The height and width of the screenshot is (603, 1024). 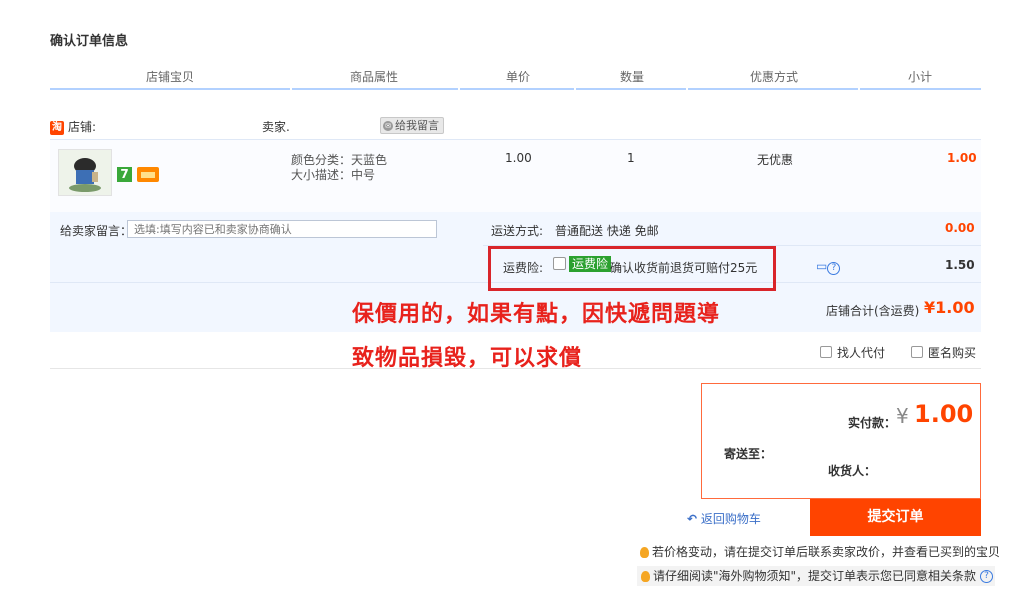 What do you see at coordinates (57, 127) in the screenshot?
I see `taobao-shop-icon: 淘` at bounding box center [57, 127].